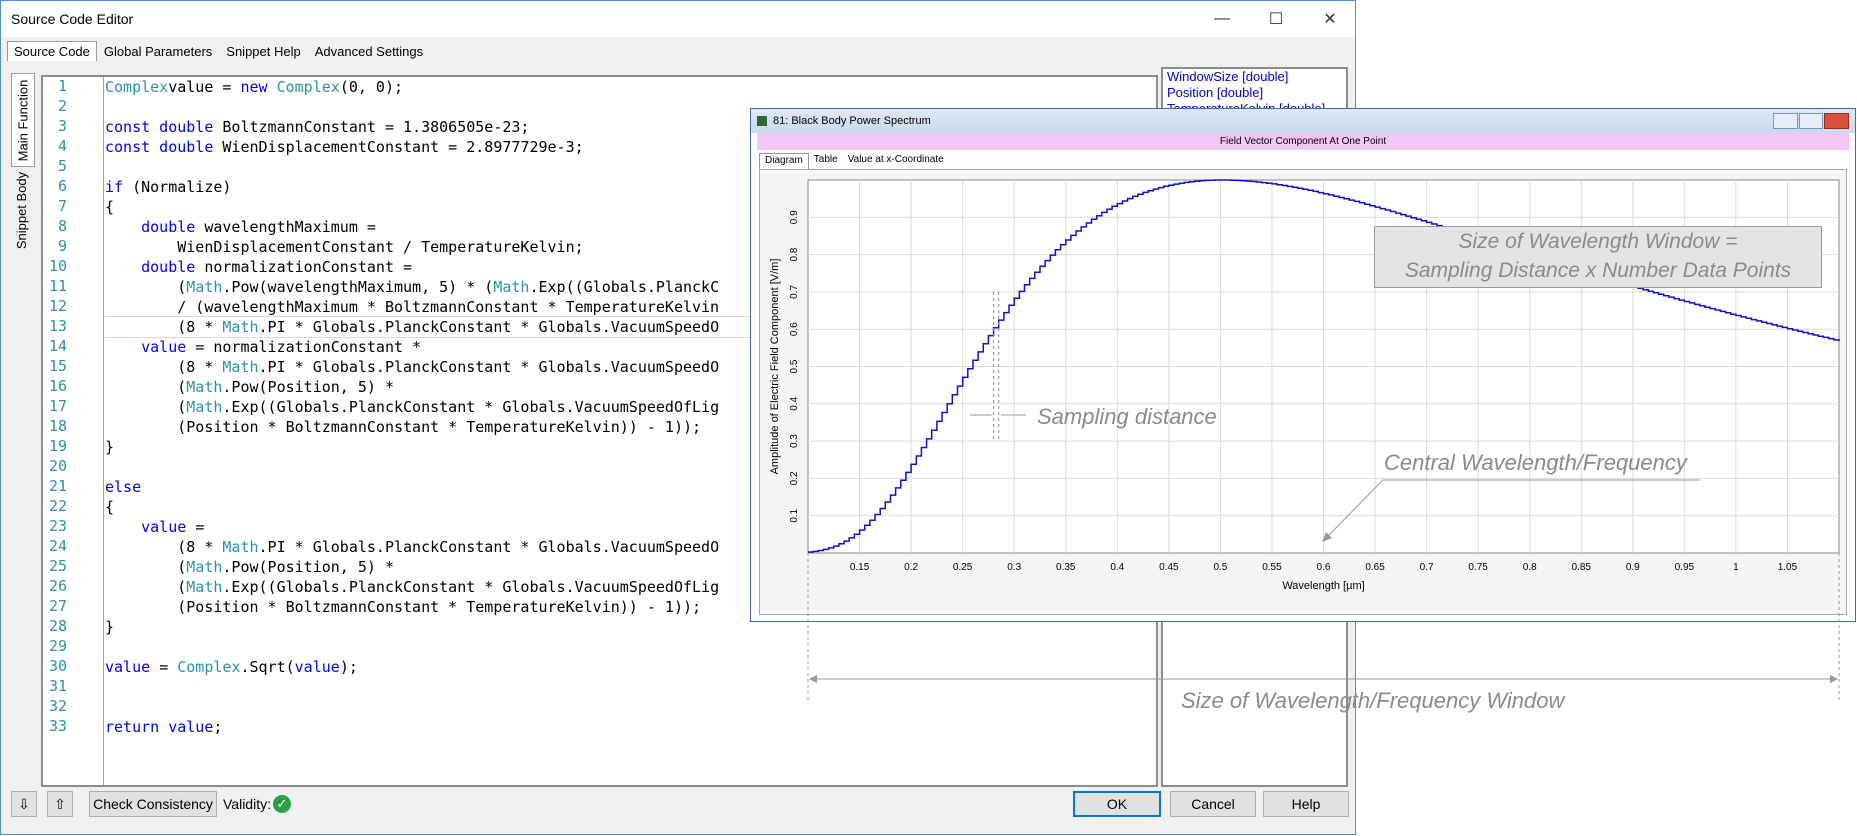 The width and height of the screenshot is (1857, 836). What do you see at coordinates (1014, 567) in the screenshot?
I see `x-tick-label: 0.3` at bounding box center [1014, 567].